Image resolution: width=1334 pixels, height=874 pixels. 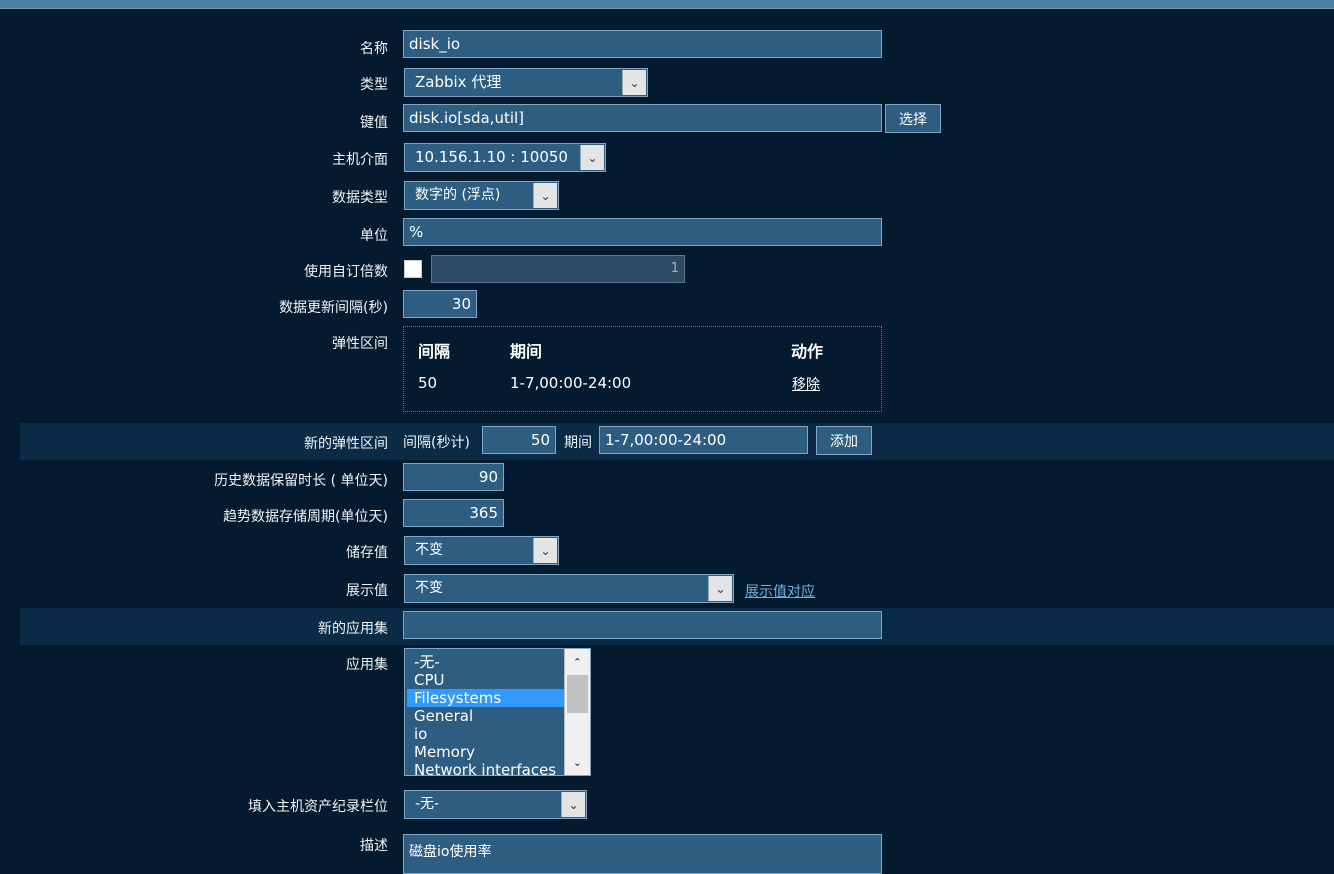 What do you see at coordinates (526, 82) in the screenshot?
I see `type-select: Zabbix 代理 ⌄` at bounding box center [526, 82].